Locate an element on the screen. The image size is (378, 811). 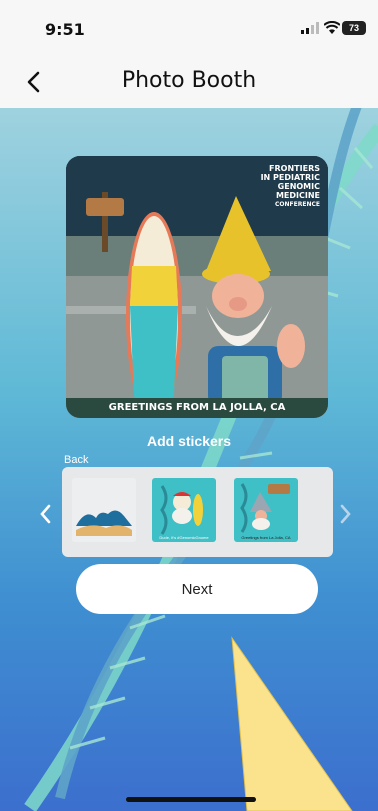
add-stickers-heading: Add stickers is located at coordinates (189, 441).